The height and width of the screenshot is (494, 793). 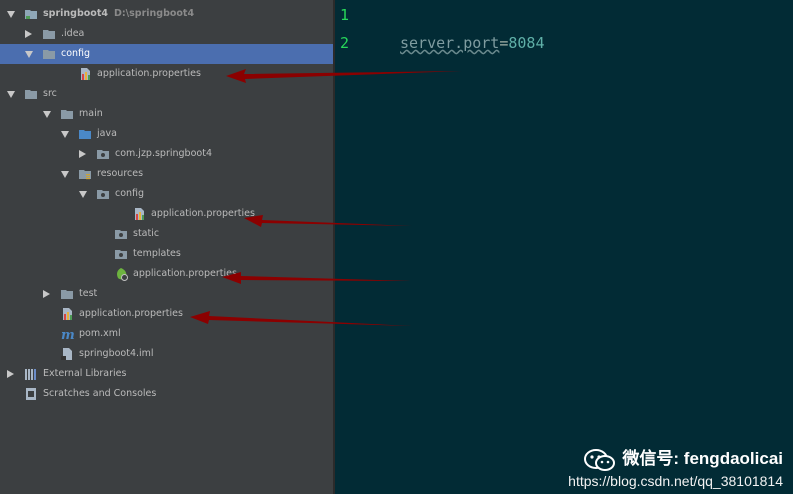 What do you see at coordinates (166, 354) in the screenshot?
I see `tree-item-springboot4-iml: springboot4.iml` at bounding box center [166, 354].